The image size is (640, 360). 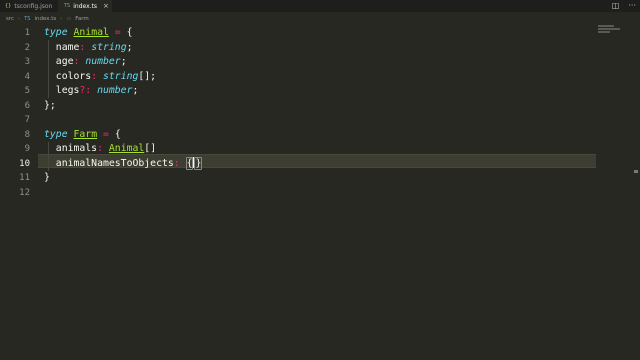 I want to click on line-number: 1, so click(x=27, y=33).